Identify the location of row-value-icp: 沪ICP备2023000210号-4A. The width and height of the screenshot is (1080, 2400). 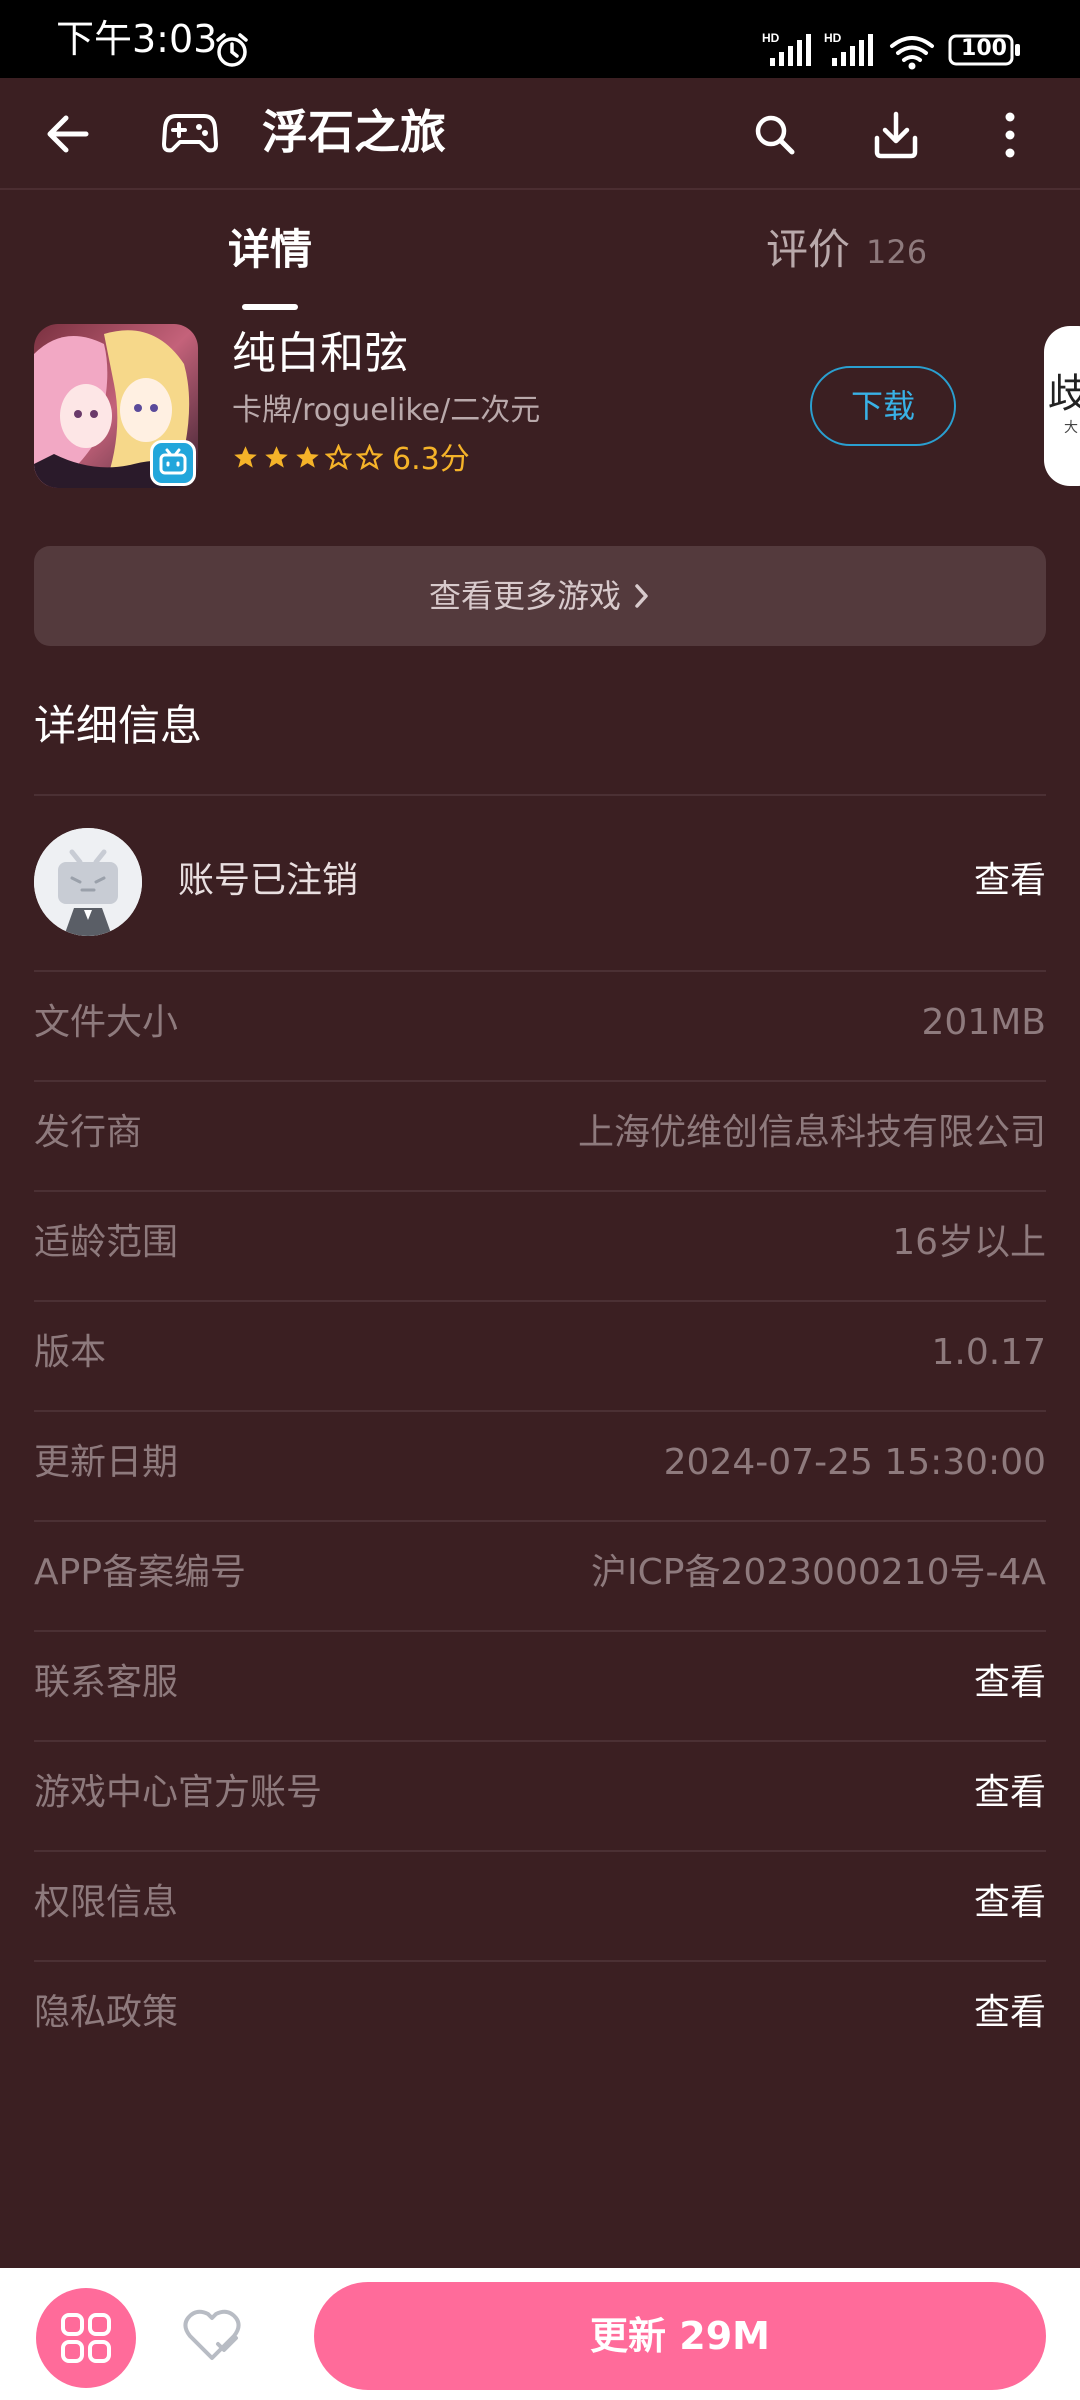
(818, 1572).